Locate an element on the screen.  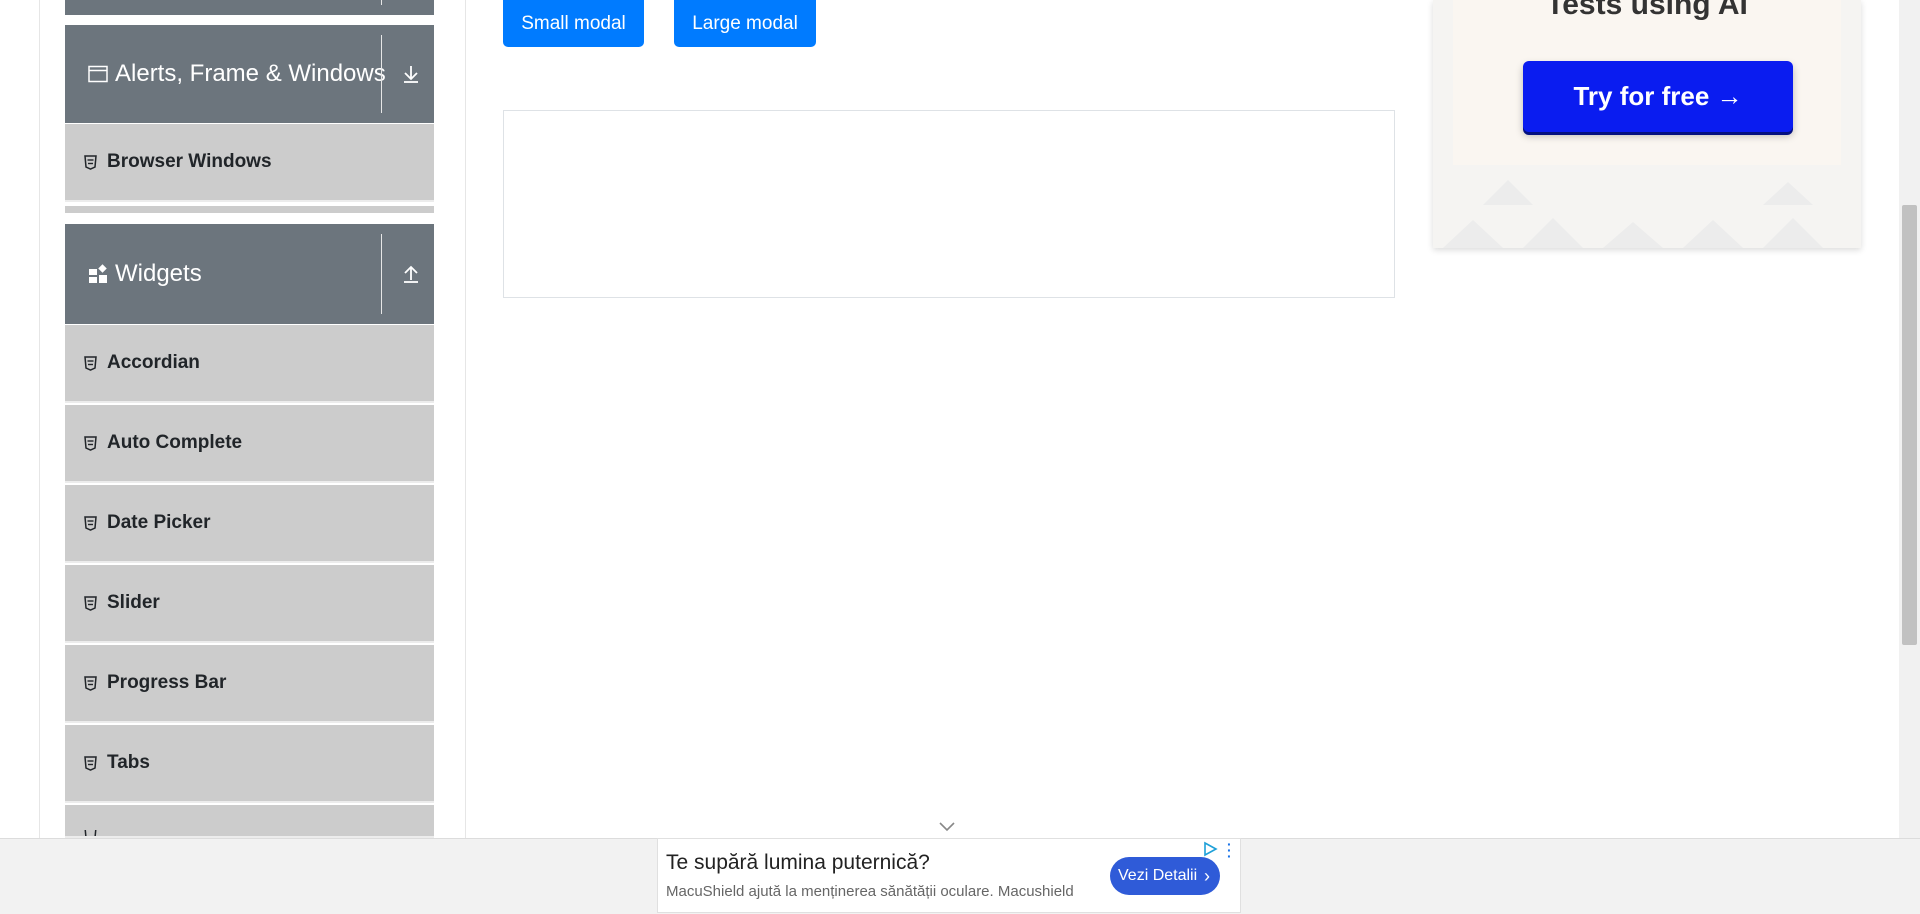
chevron-down-icon is located at coordinates (947, 827).